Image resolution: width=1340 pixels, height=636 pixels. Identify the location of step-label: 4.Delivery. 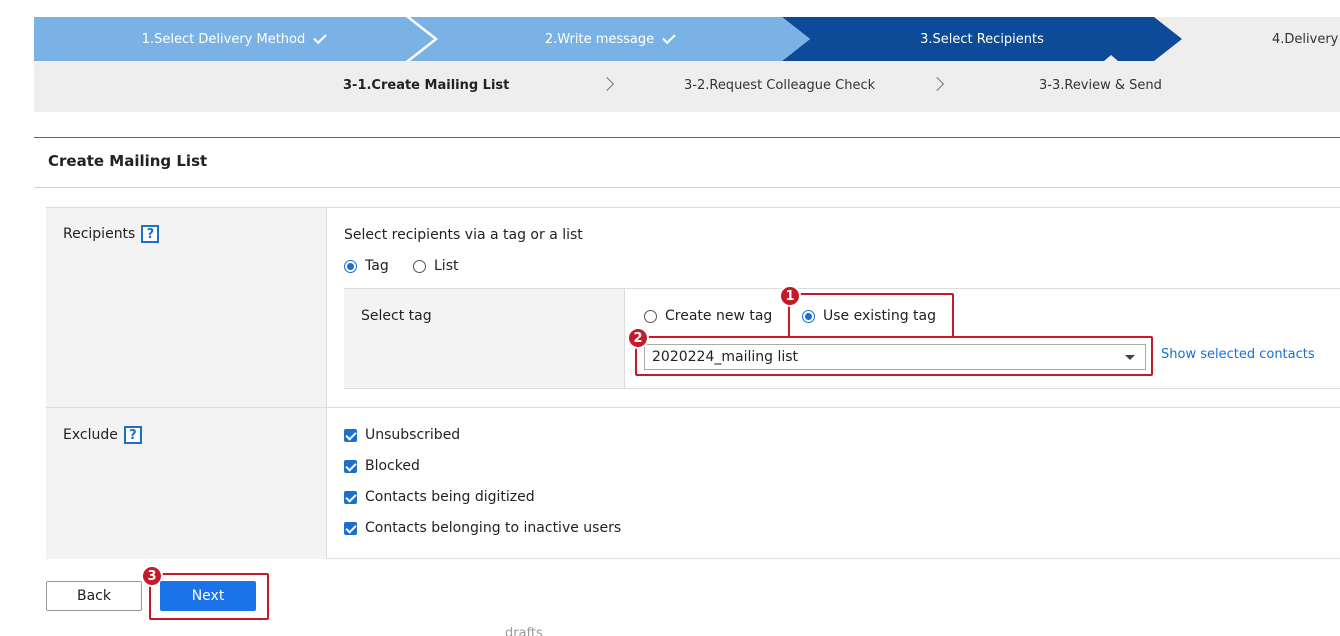
(1305, 39).